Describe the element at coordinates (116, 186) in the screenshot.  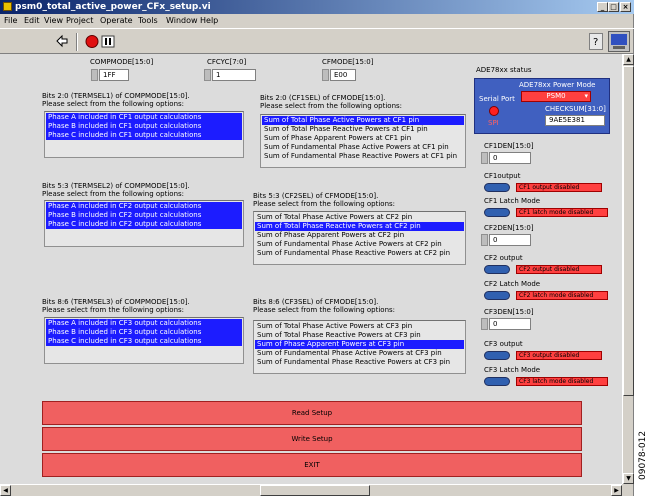
I see `termsel2-title: Bits 5:3 (TERMSEL2) of COMPMODE[15:0].` at that location.